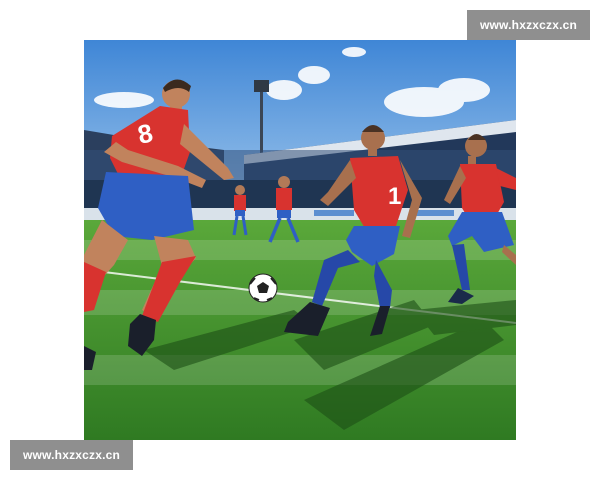 The width and height of the screenshot is (600, 480). I want to click on jersey-number-center: 1, so click(394, 196).